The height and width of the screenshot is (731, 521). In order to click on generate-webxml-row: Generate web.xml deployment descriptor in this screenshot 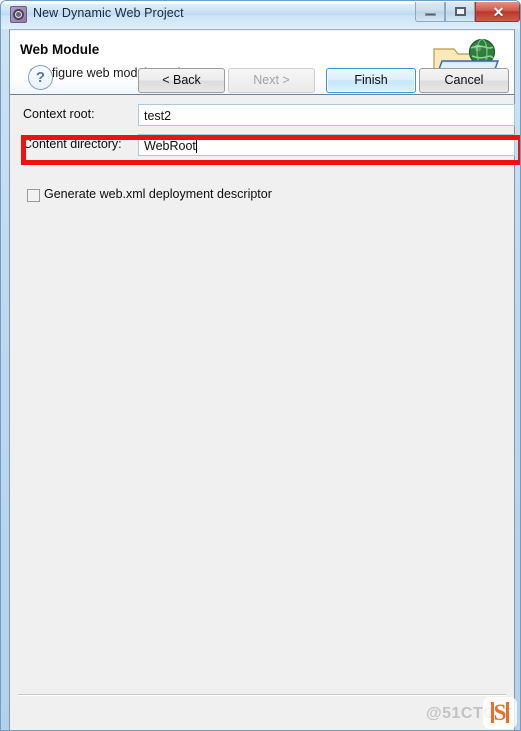, I will do `click(262, 196)`.